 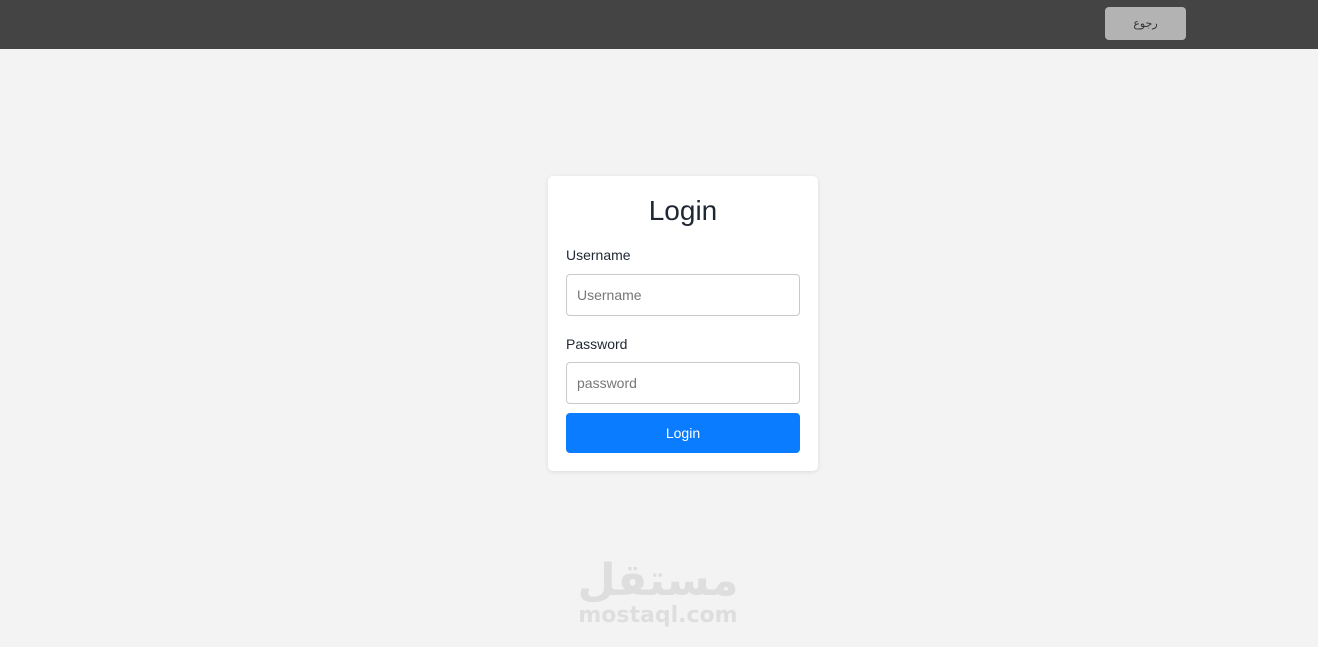 What do you see at coordinates (598, 255) in the screenshot?
I see `username-label: Username` at bounding box center [598, 255].